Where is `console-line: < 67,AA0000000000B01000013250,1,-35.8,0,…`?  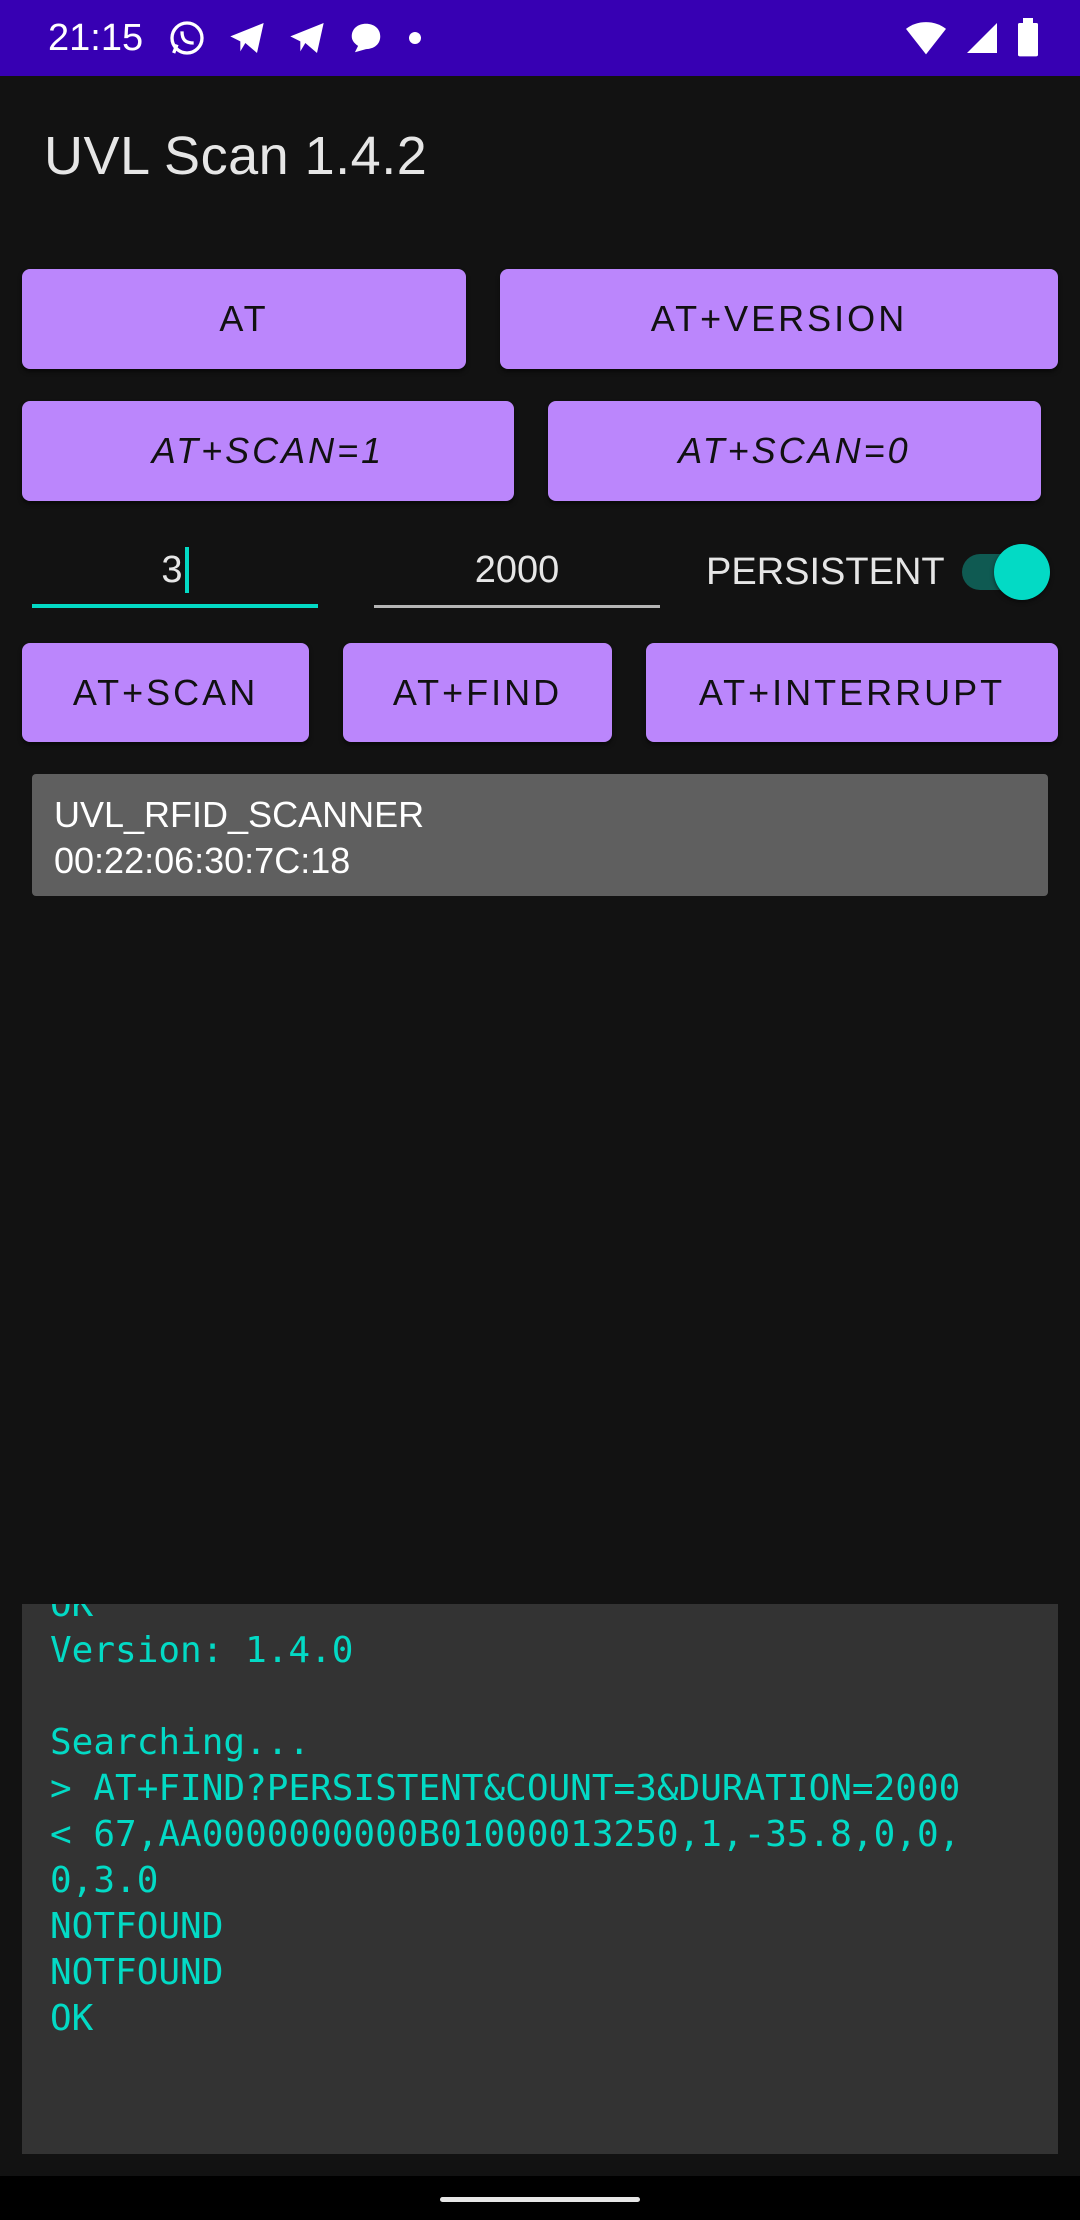
console-line: < 67,AA0000000000B01000013250,1,-35.8,0,… is located at coordinates (505, 1834).